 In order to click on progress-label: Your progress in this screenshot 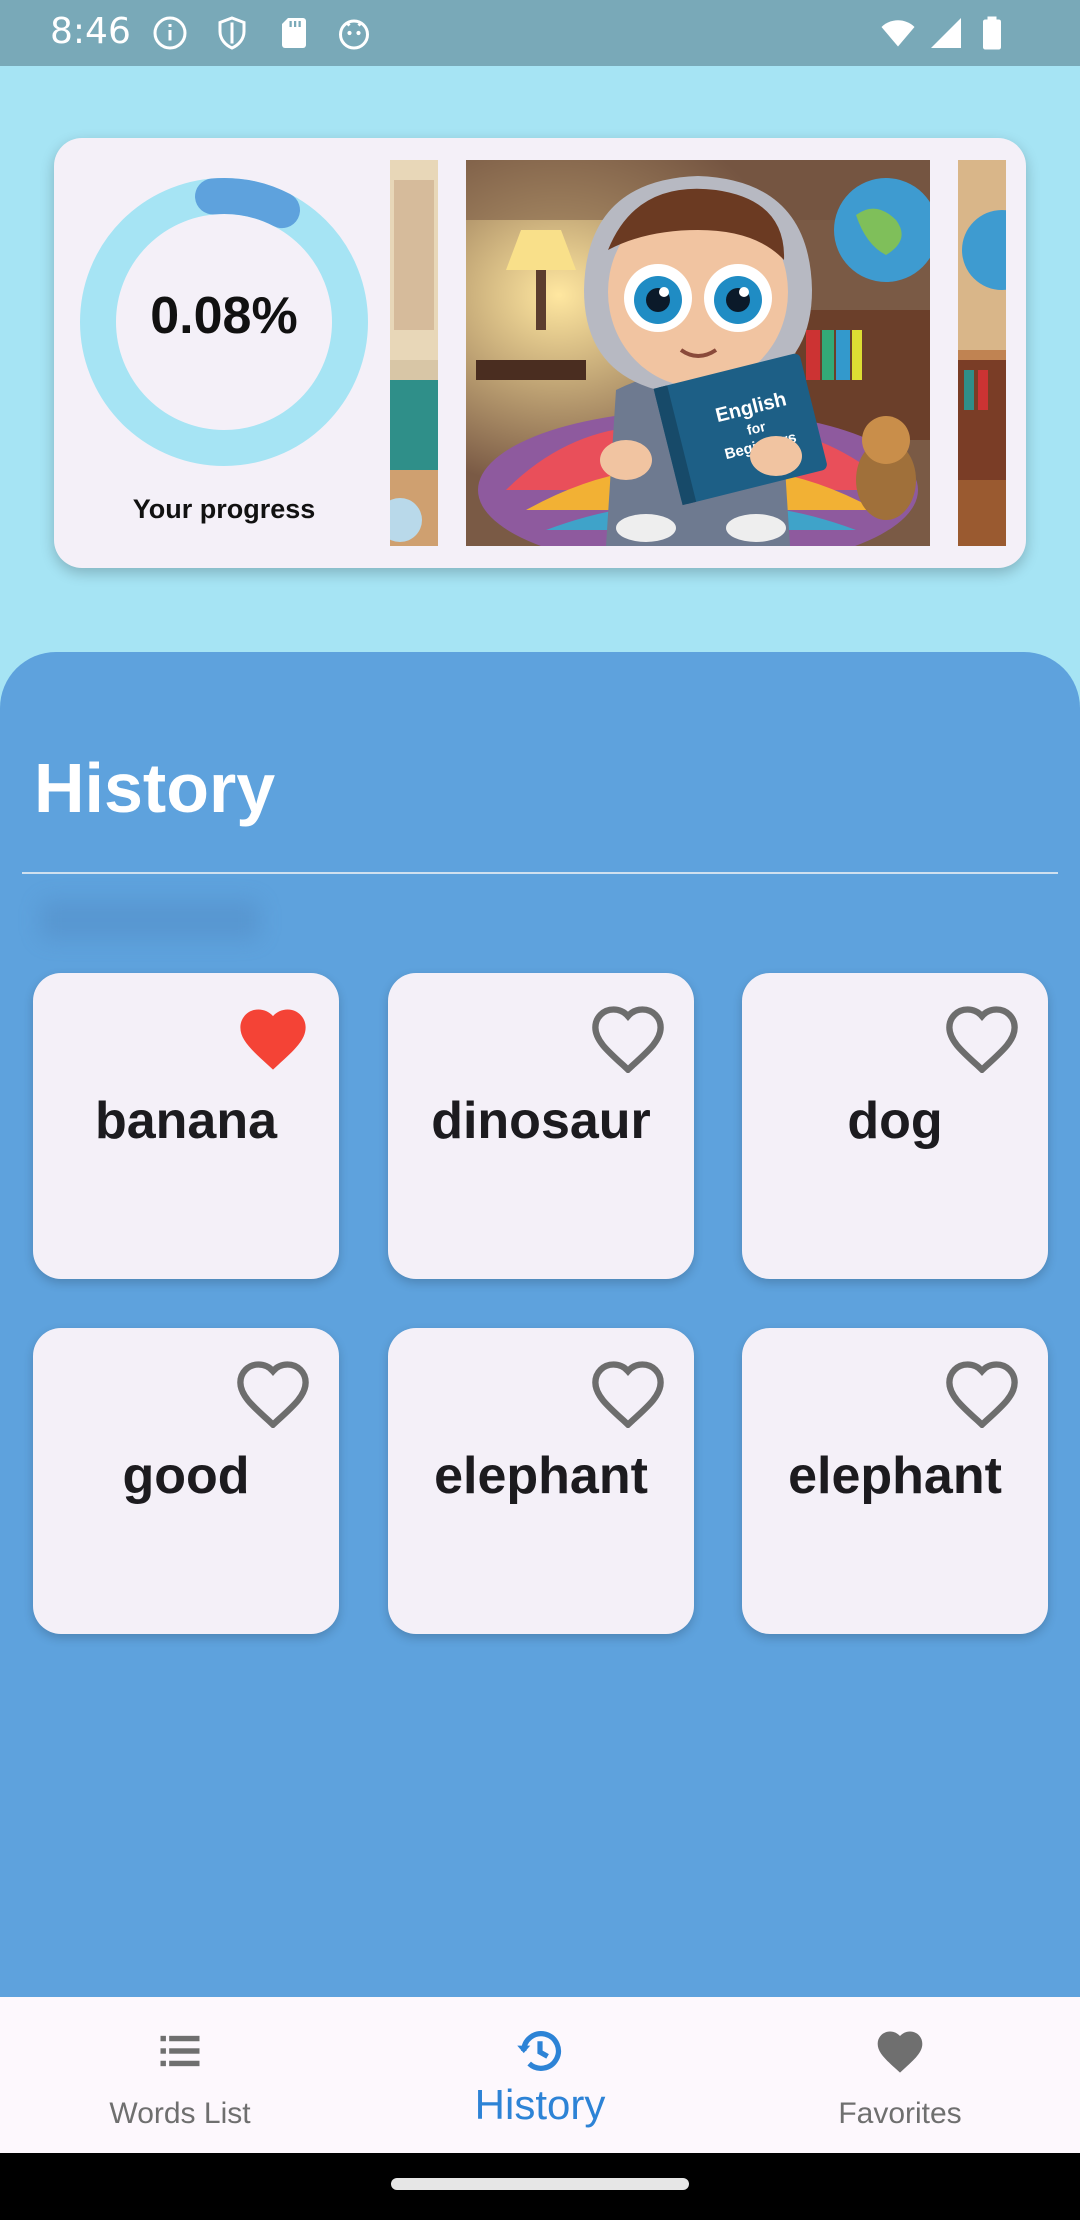, I will do `click(224, 509)`.